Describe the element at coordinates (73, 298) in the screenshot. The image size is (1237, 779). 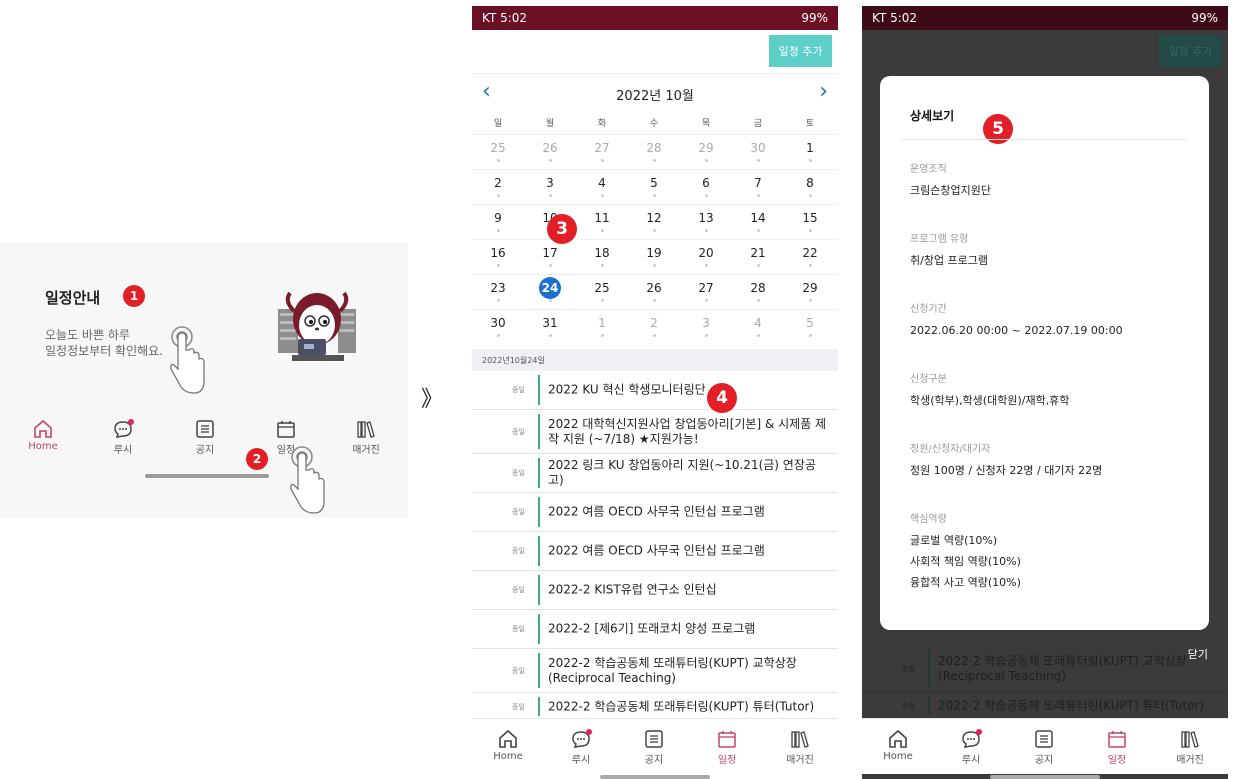
I see `intro-title: 일정안내` at that location.